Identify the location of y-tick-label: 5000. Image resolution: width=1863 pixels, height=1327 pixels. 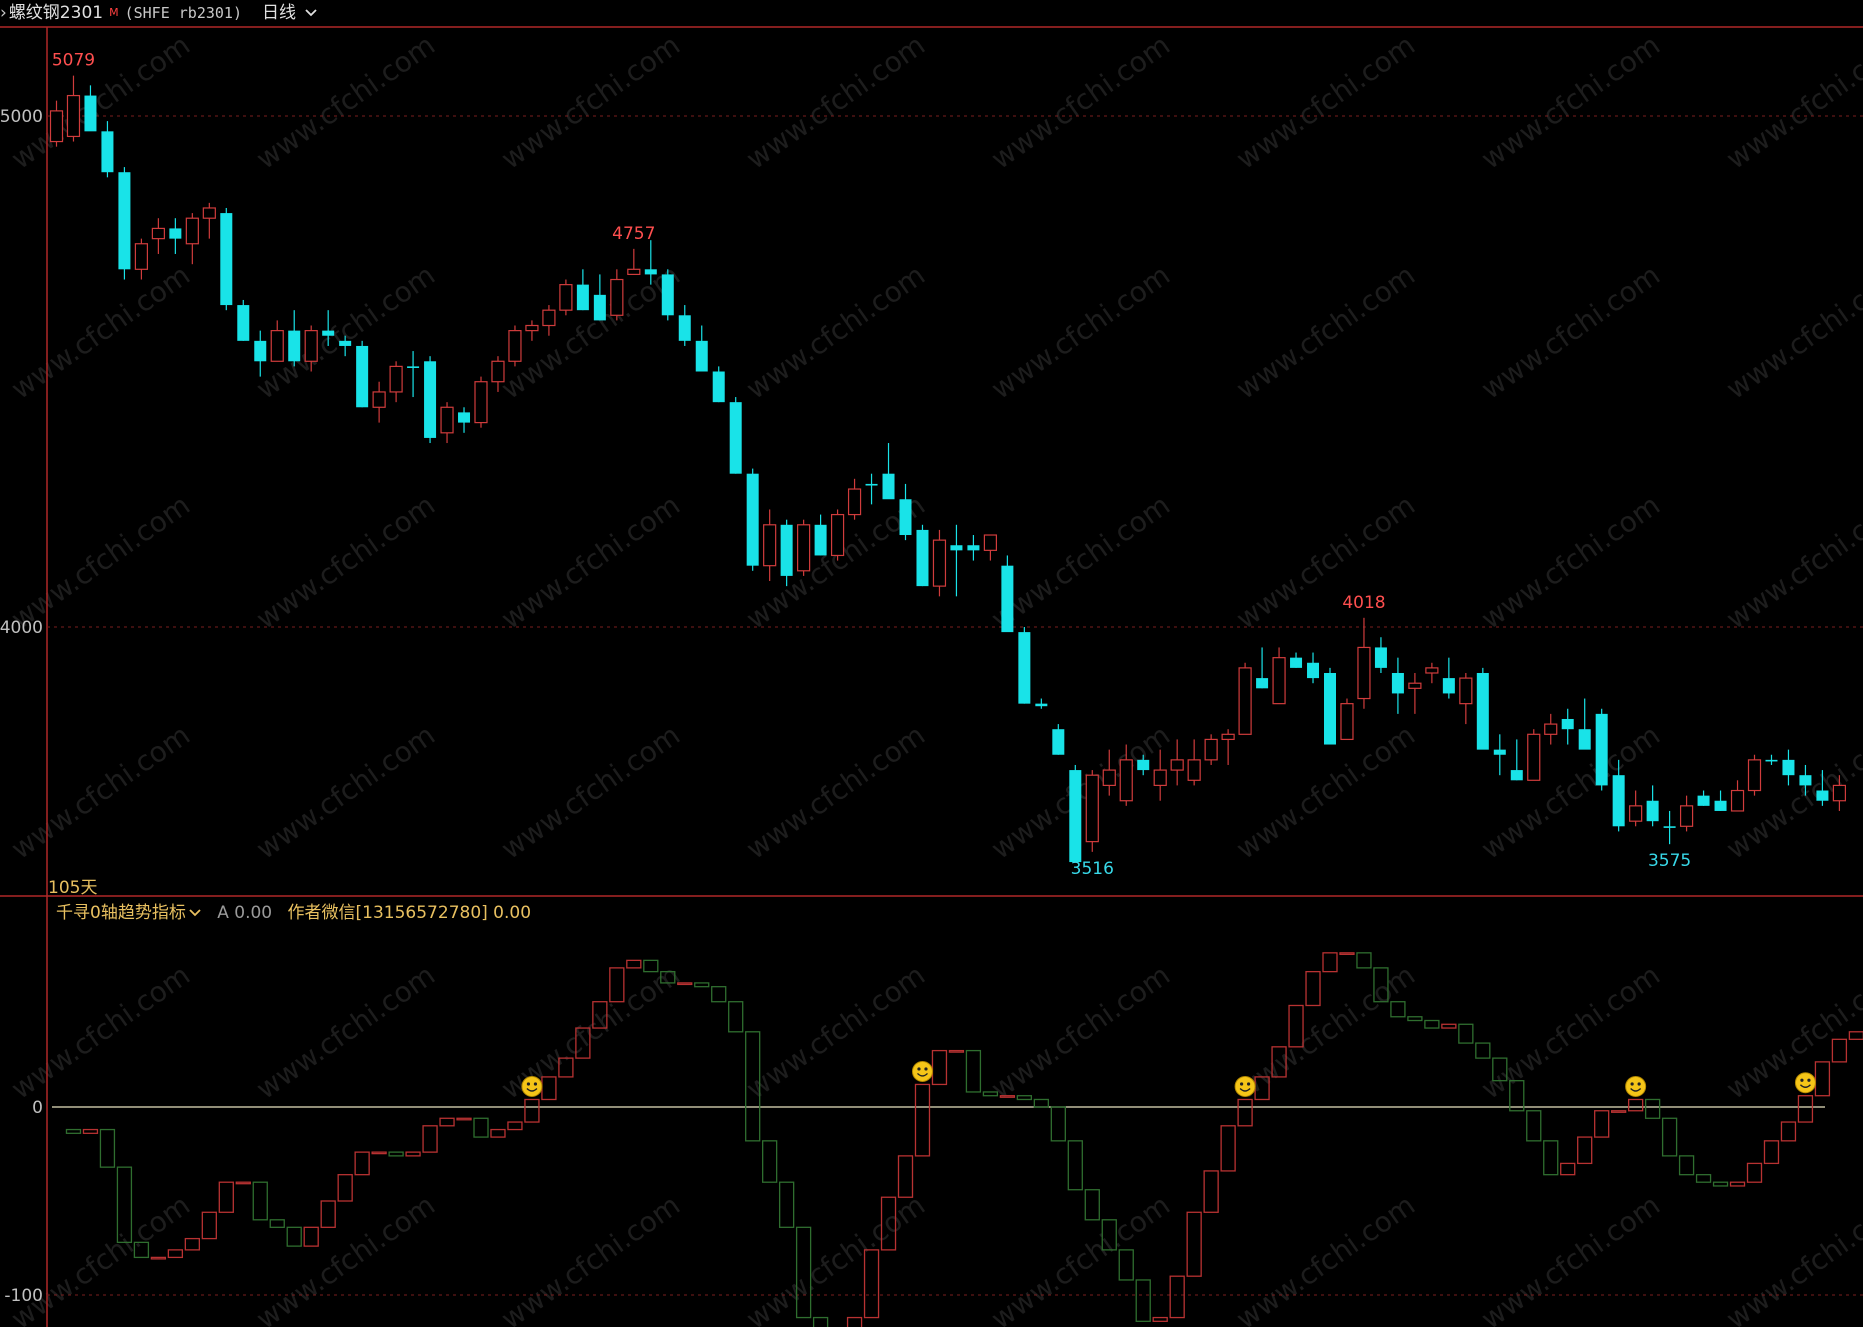
(21, 117).